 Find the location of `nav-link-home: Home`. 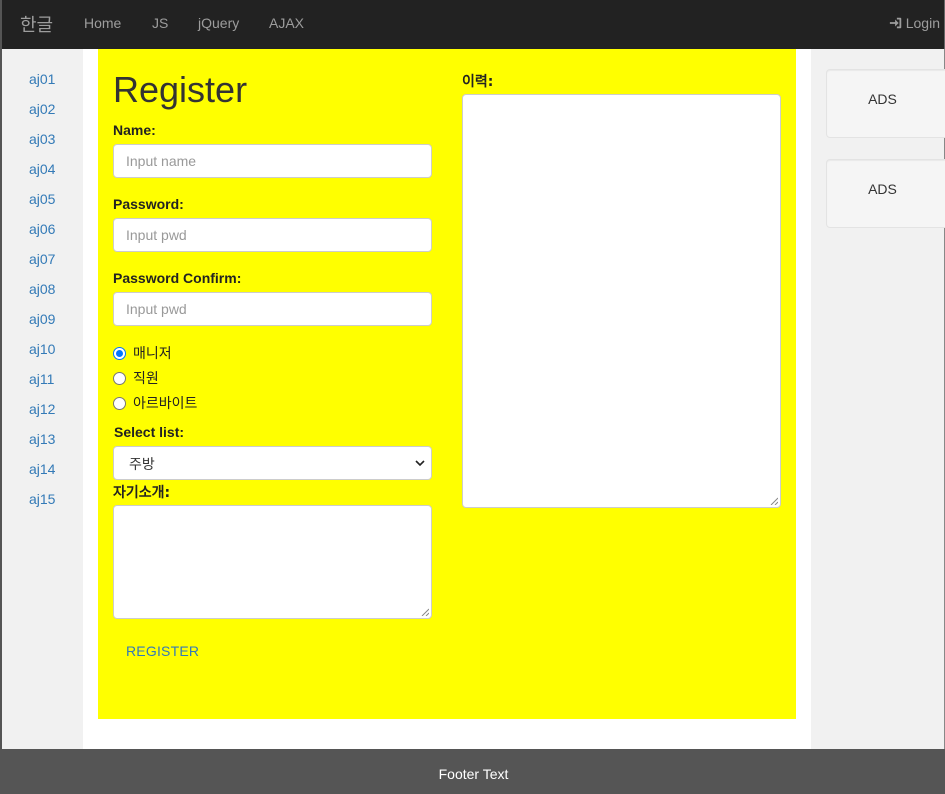

nav-link-home: Home is located at coordinates (102, 23).